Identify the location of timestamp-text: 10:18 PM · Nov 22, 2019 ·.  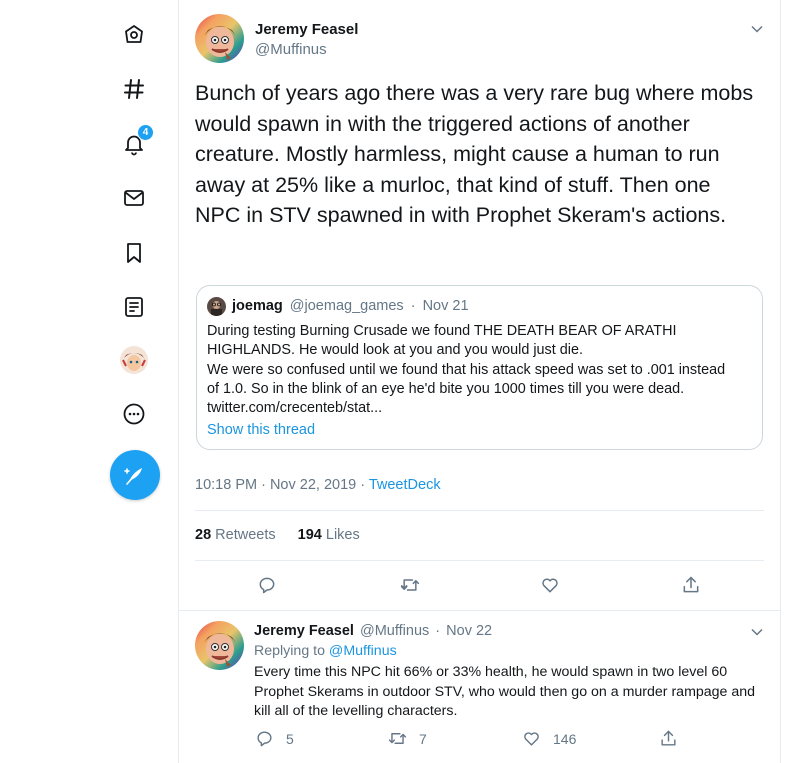
(282, 485).